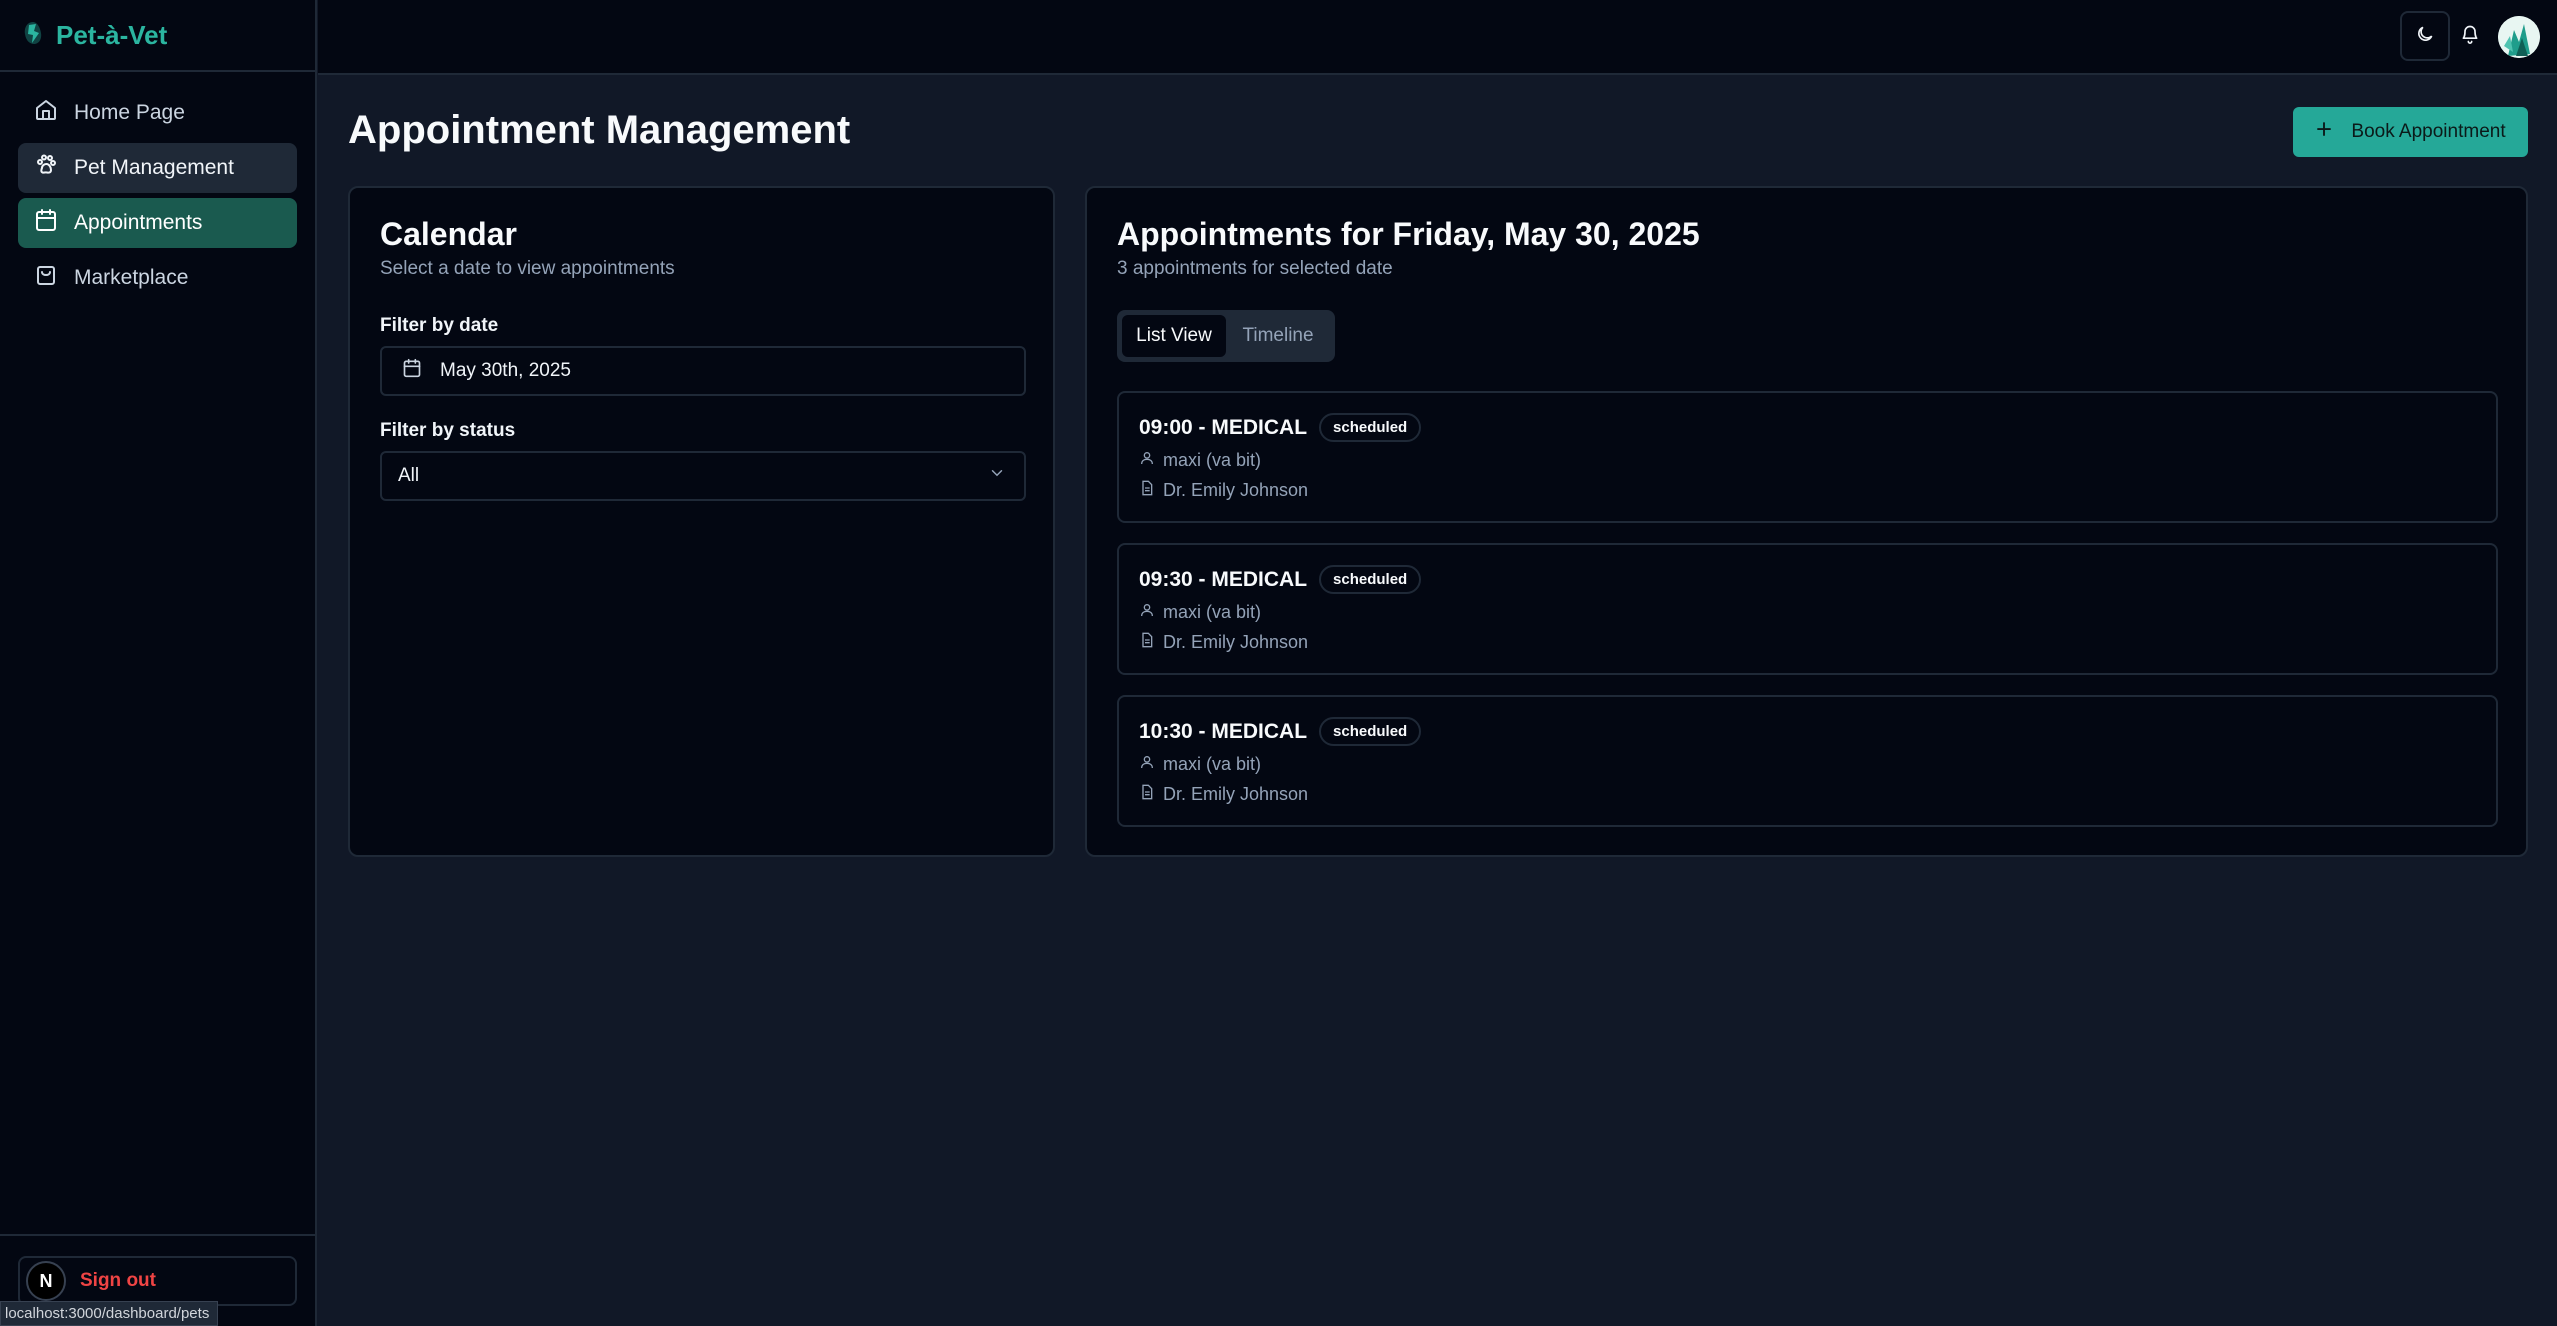 The width and height of the screenshot is (2557, 1326). I want to click on appointments-title: Appointments for Friday, May 30, 2025, so click(1408, 234).